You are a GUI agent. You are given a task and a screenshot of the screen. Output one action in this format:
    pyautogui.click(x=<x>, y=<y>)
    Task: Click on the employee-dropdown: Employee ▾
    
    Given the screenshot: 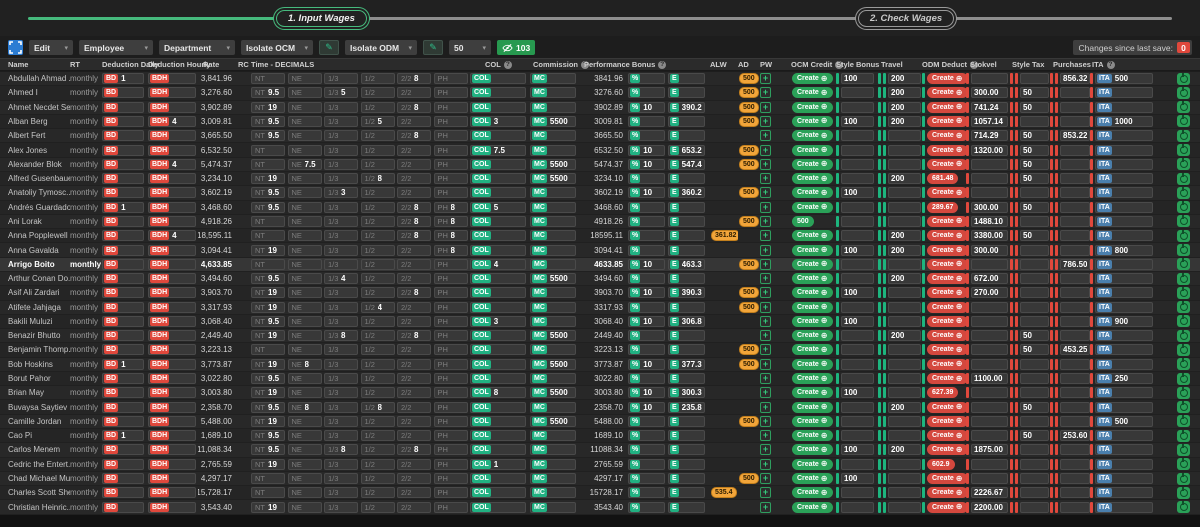 What is the action you would take?
    pyautogui.click(x=116, y=47)
    